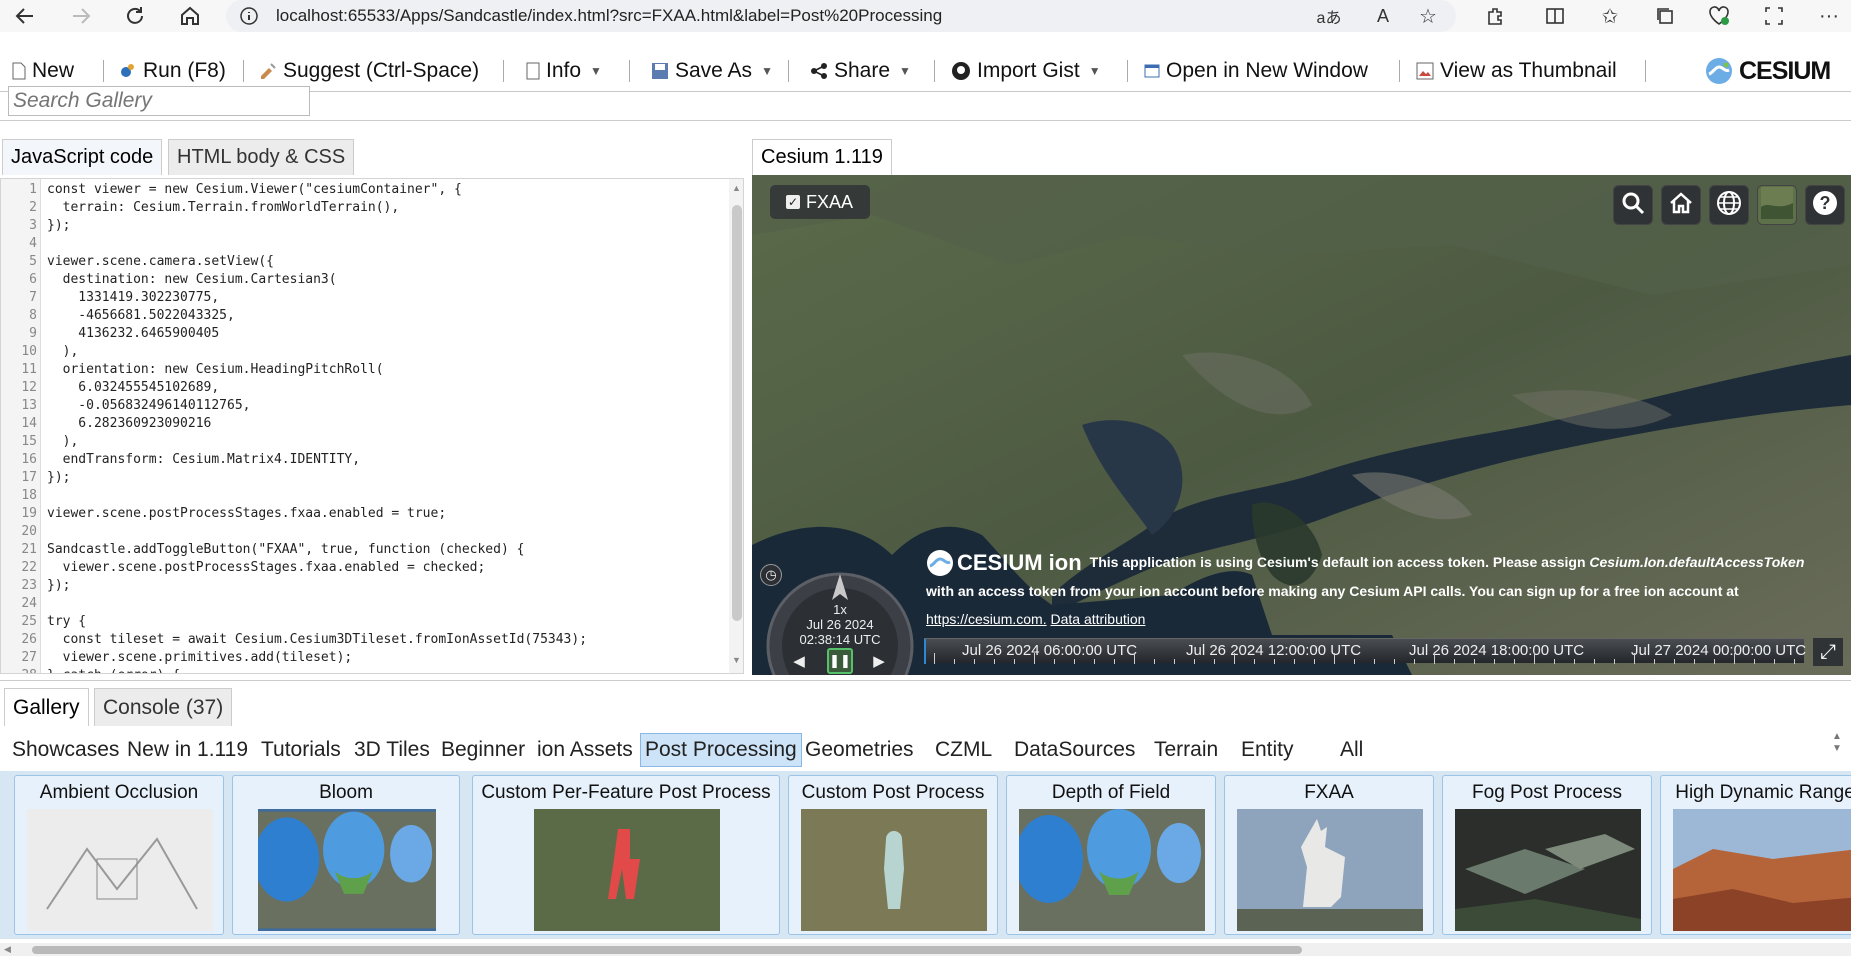  What do you see at coordinates (840, 661) in the screenshot?
I see `pause-icon: ❚❚` at bounding box center [840, 661].